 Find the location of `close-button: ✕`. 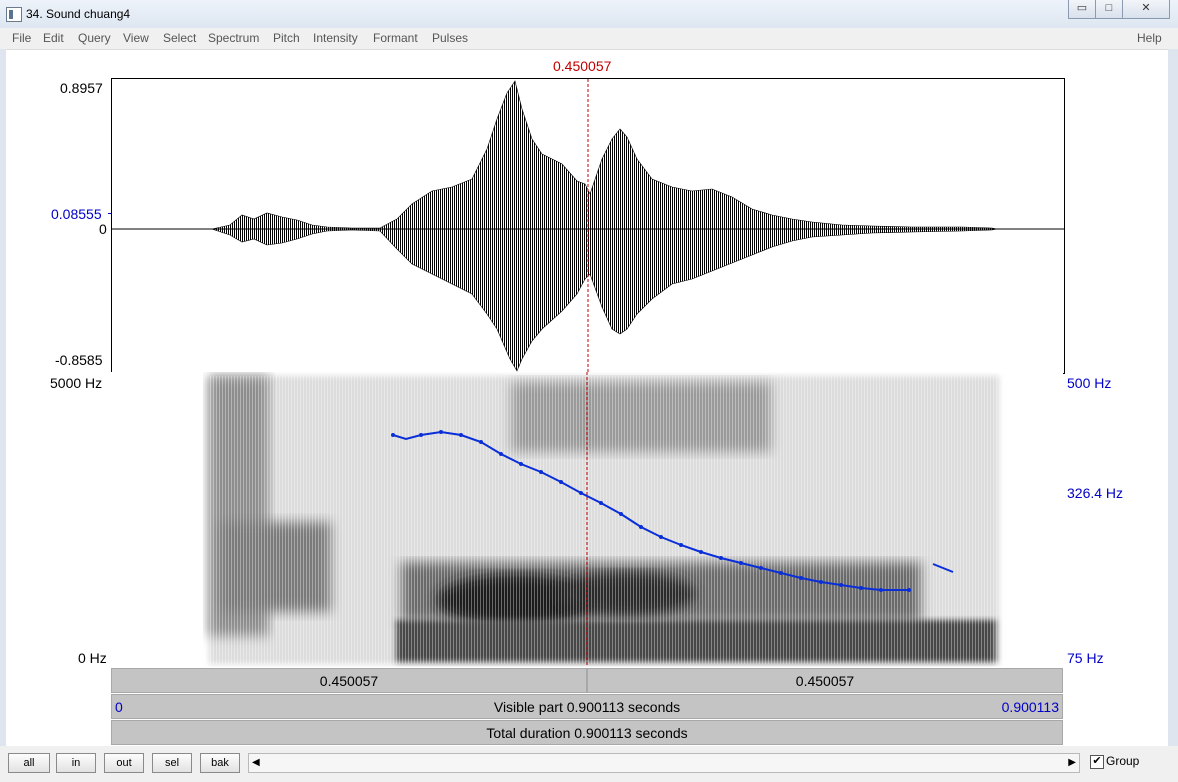

close-button: ✕ is located at coordinates (1146, 9).